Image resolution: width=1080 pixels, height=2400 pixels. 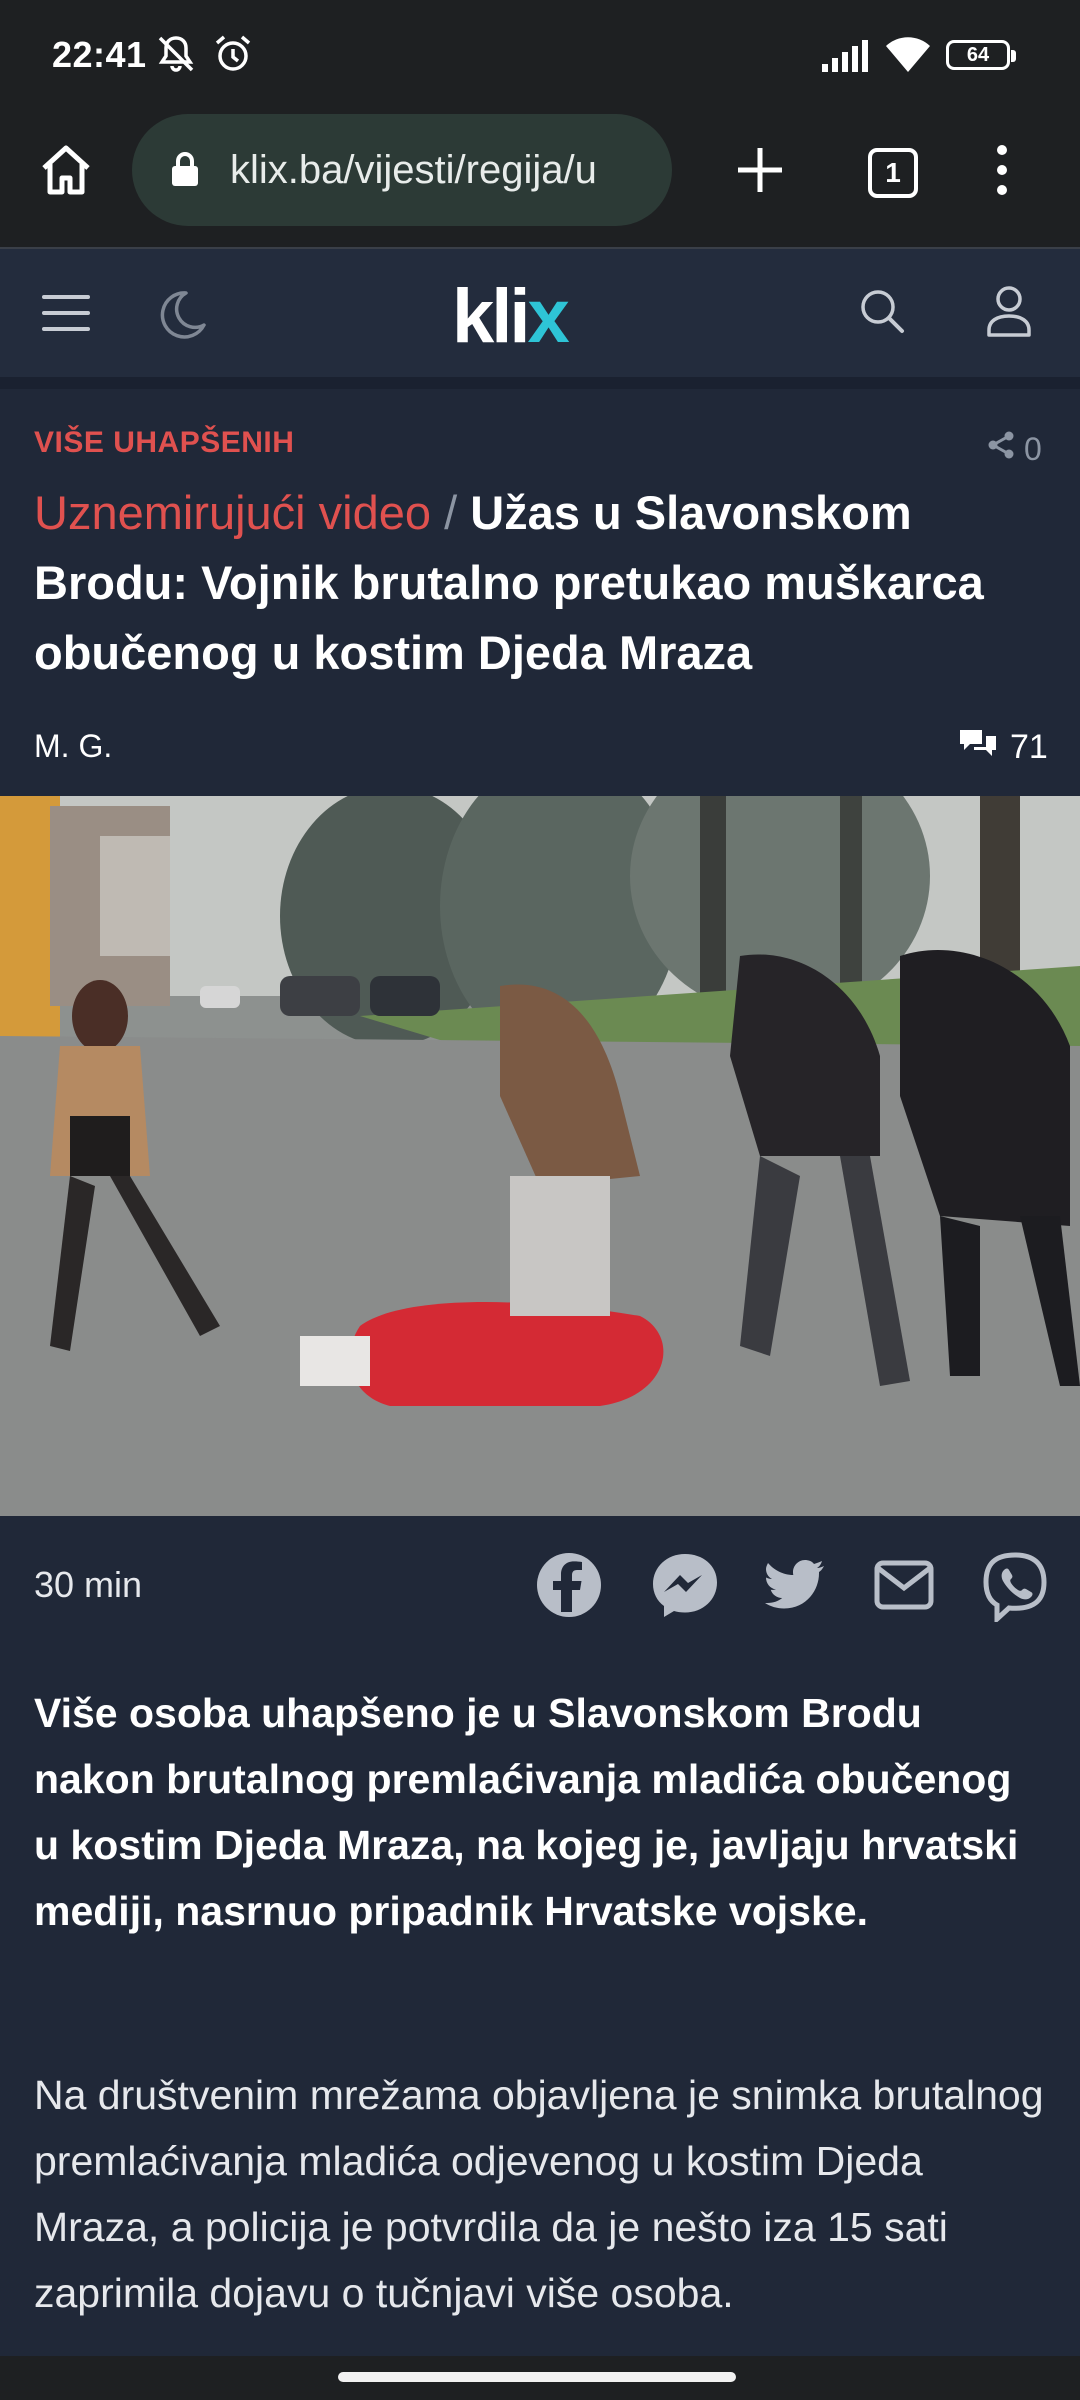 What do you see at coordinates (893, 173) in the screenshot?
I see `tabs-icon: 1` at bounding box center [893, 173].